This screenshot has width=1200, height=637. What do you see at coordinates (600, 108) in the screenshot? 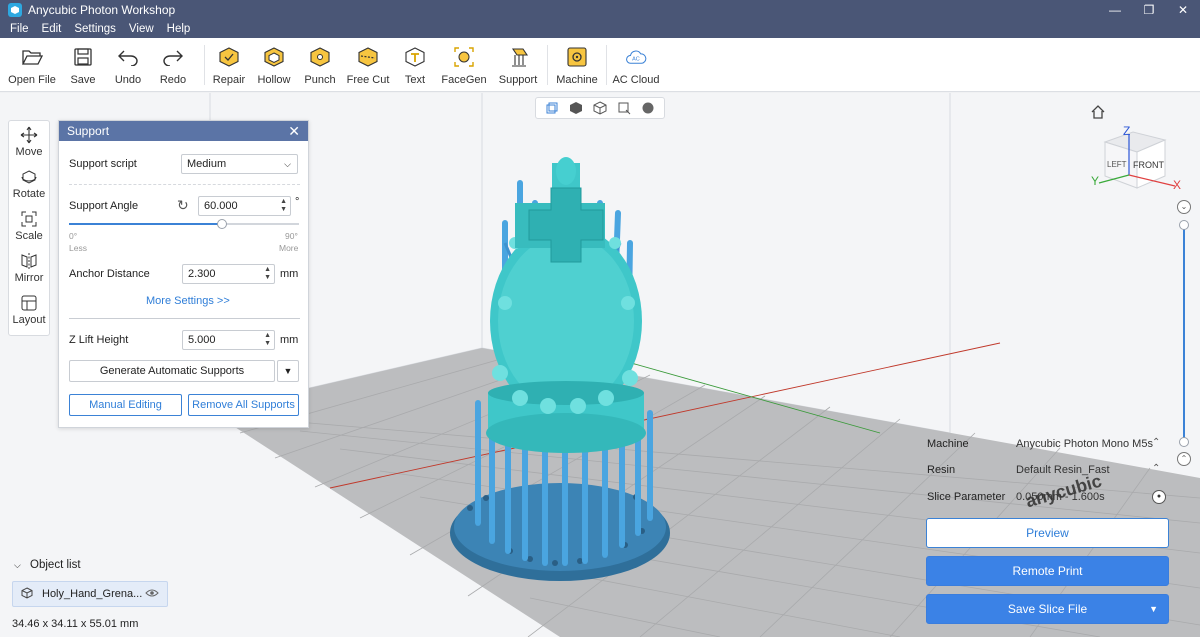
I see `wireframe-view-icon` at bounding box center [600, 108].